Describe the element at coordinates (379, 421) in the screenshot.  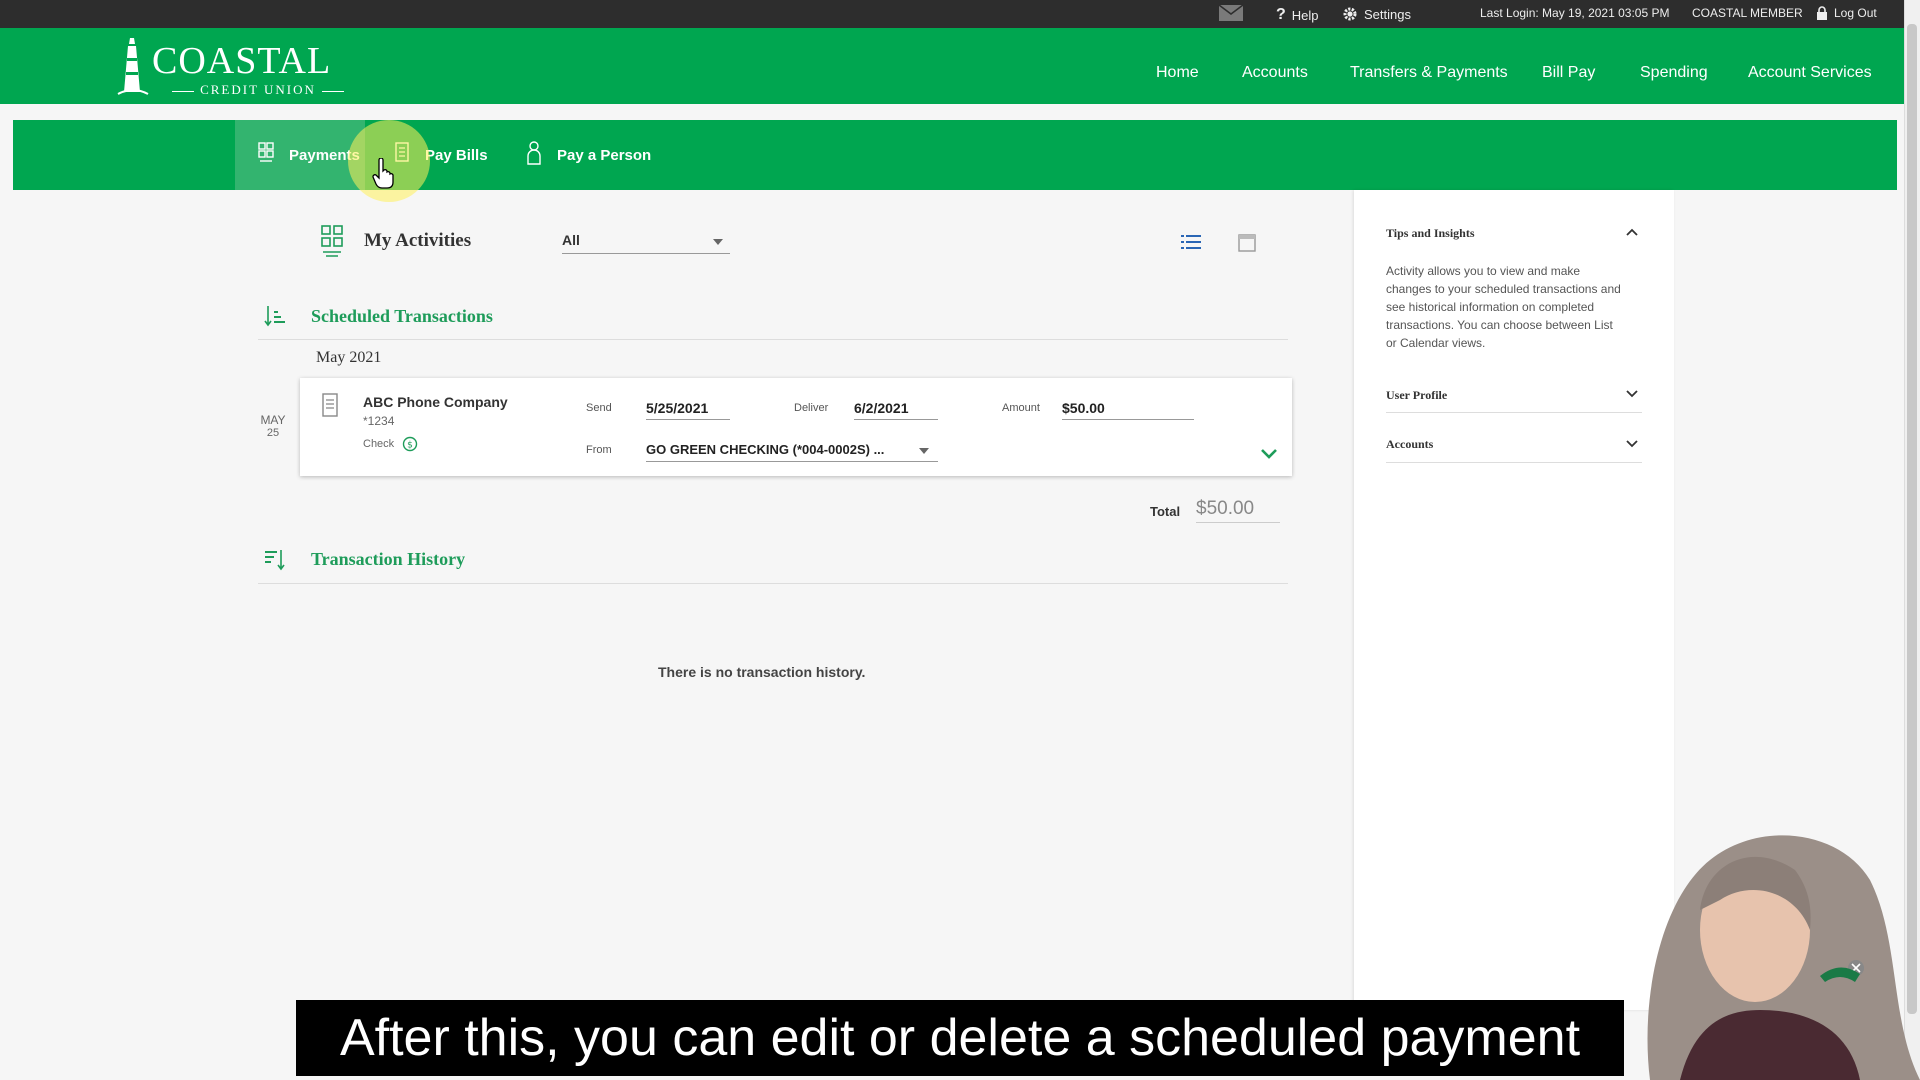
I see `payee-account-mask: *1234` at that location.